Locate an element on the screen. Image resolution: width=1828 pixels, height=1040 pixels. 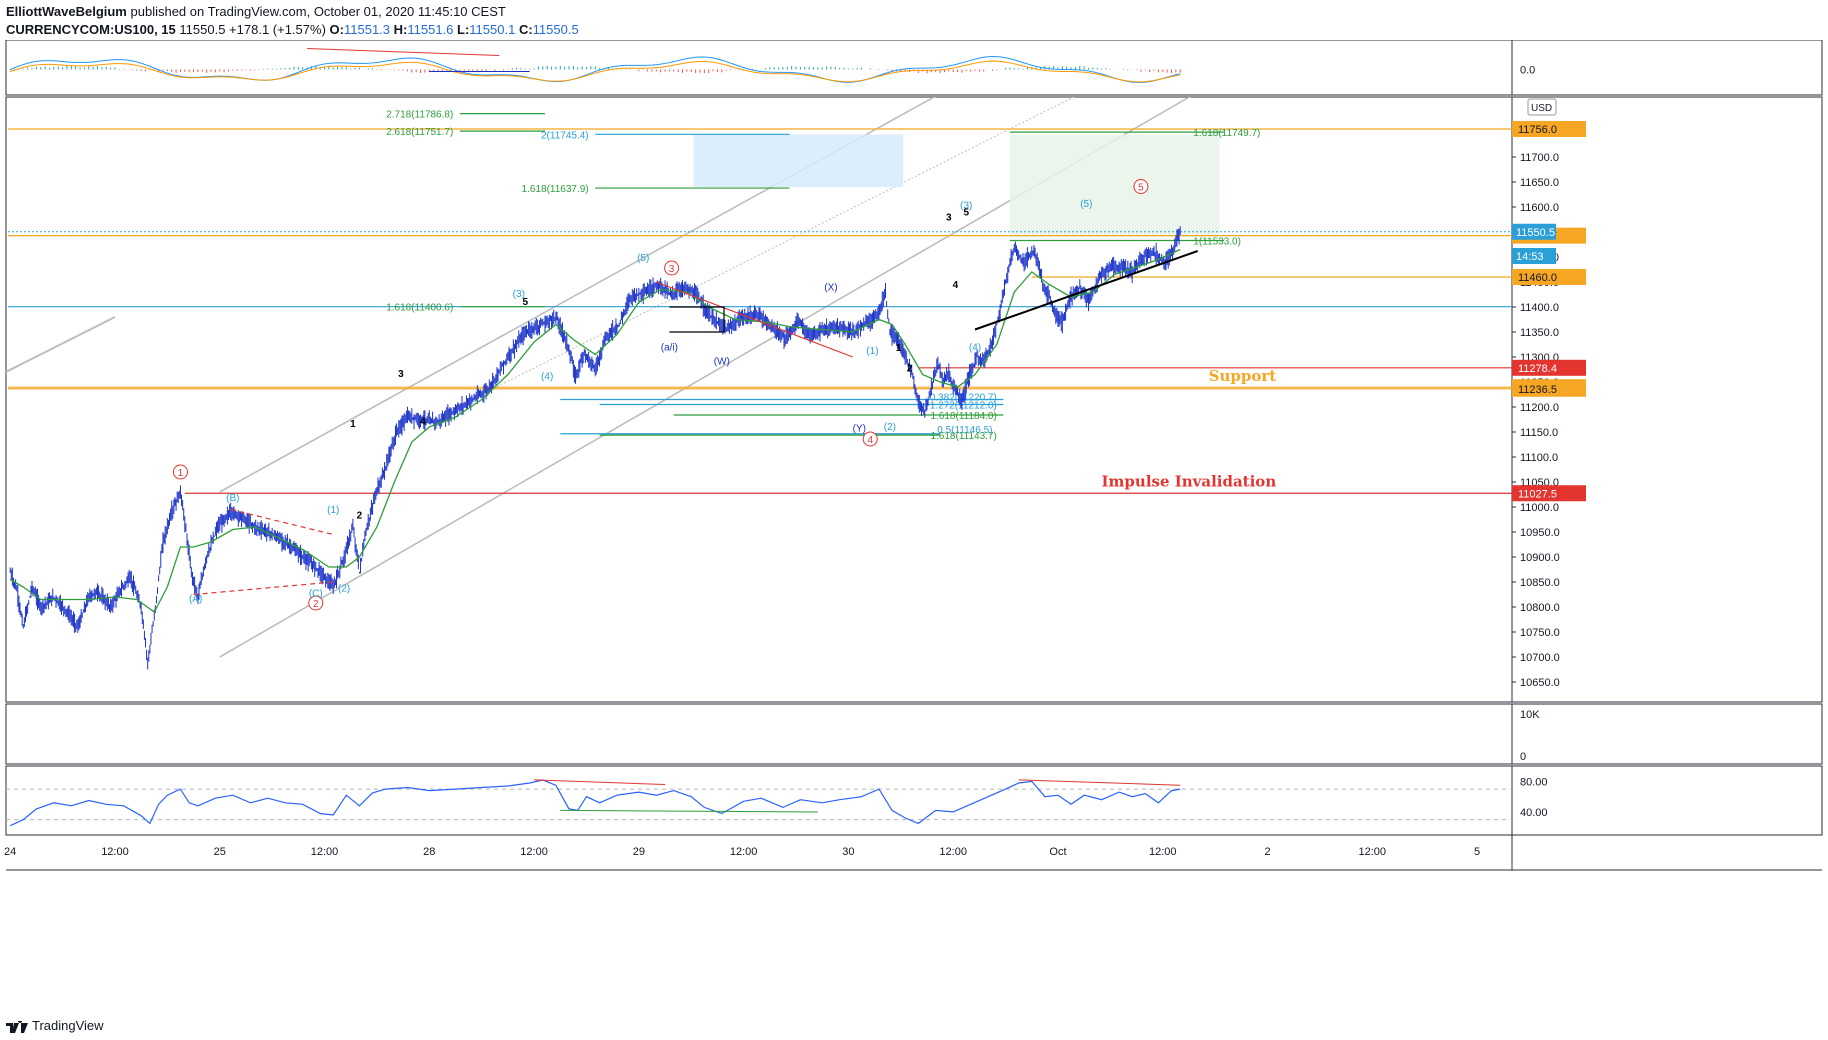
time-tick-label: 28 is located at coordinates (429, 852).